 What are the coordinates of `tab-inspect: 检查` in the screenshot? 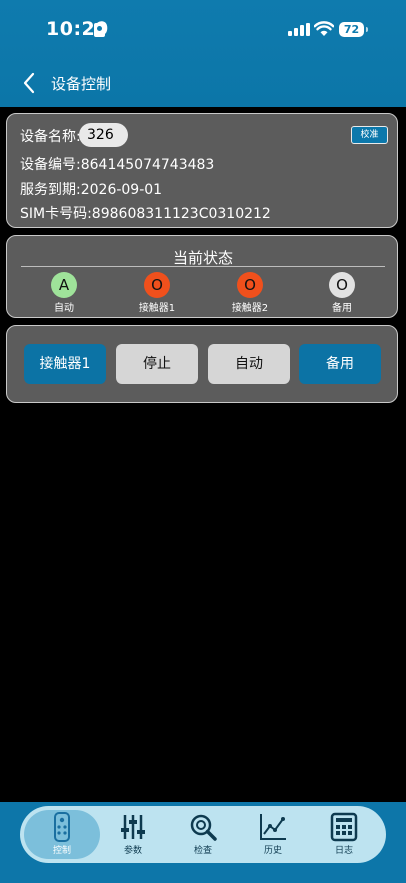 It's located at (203, 834).